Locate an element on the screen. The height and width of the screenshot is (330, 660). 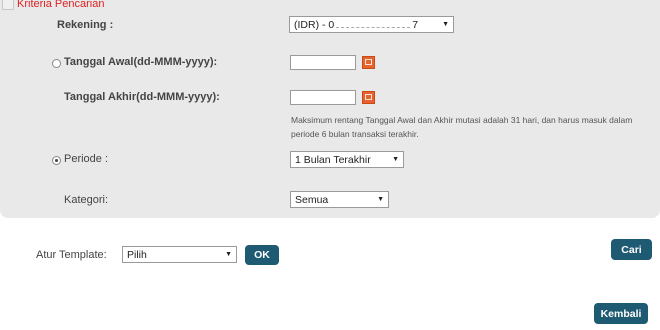
end-date-calendar-icon is located at coordinates (368, 97).